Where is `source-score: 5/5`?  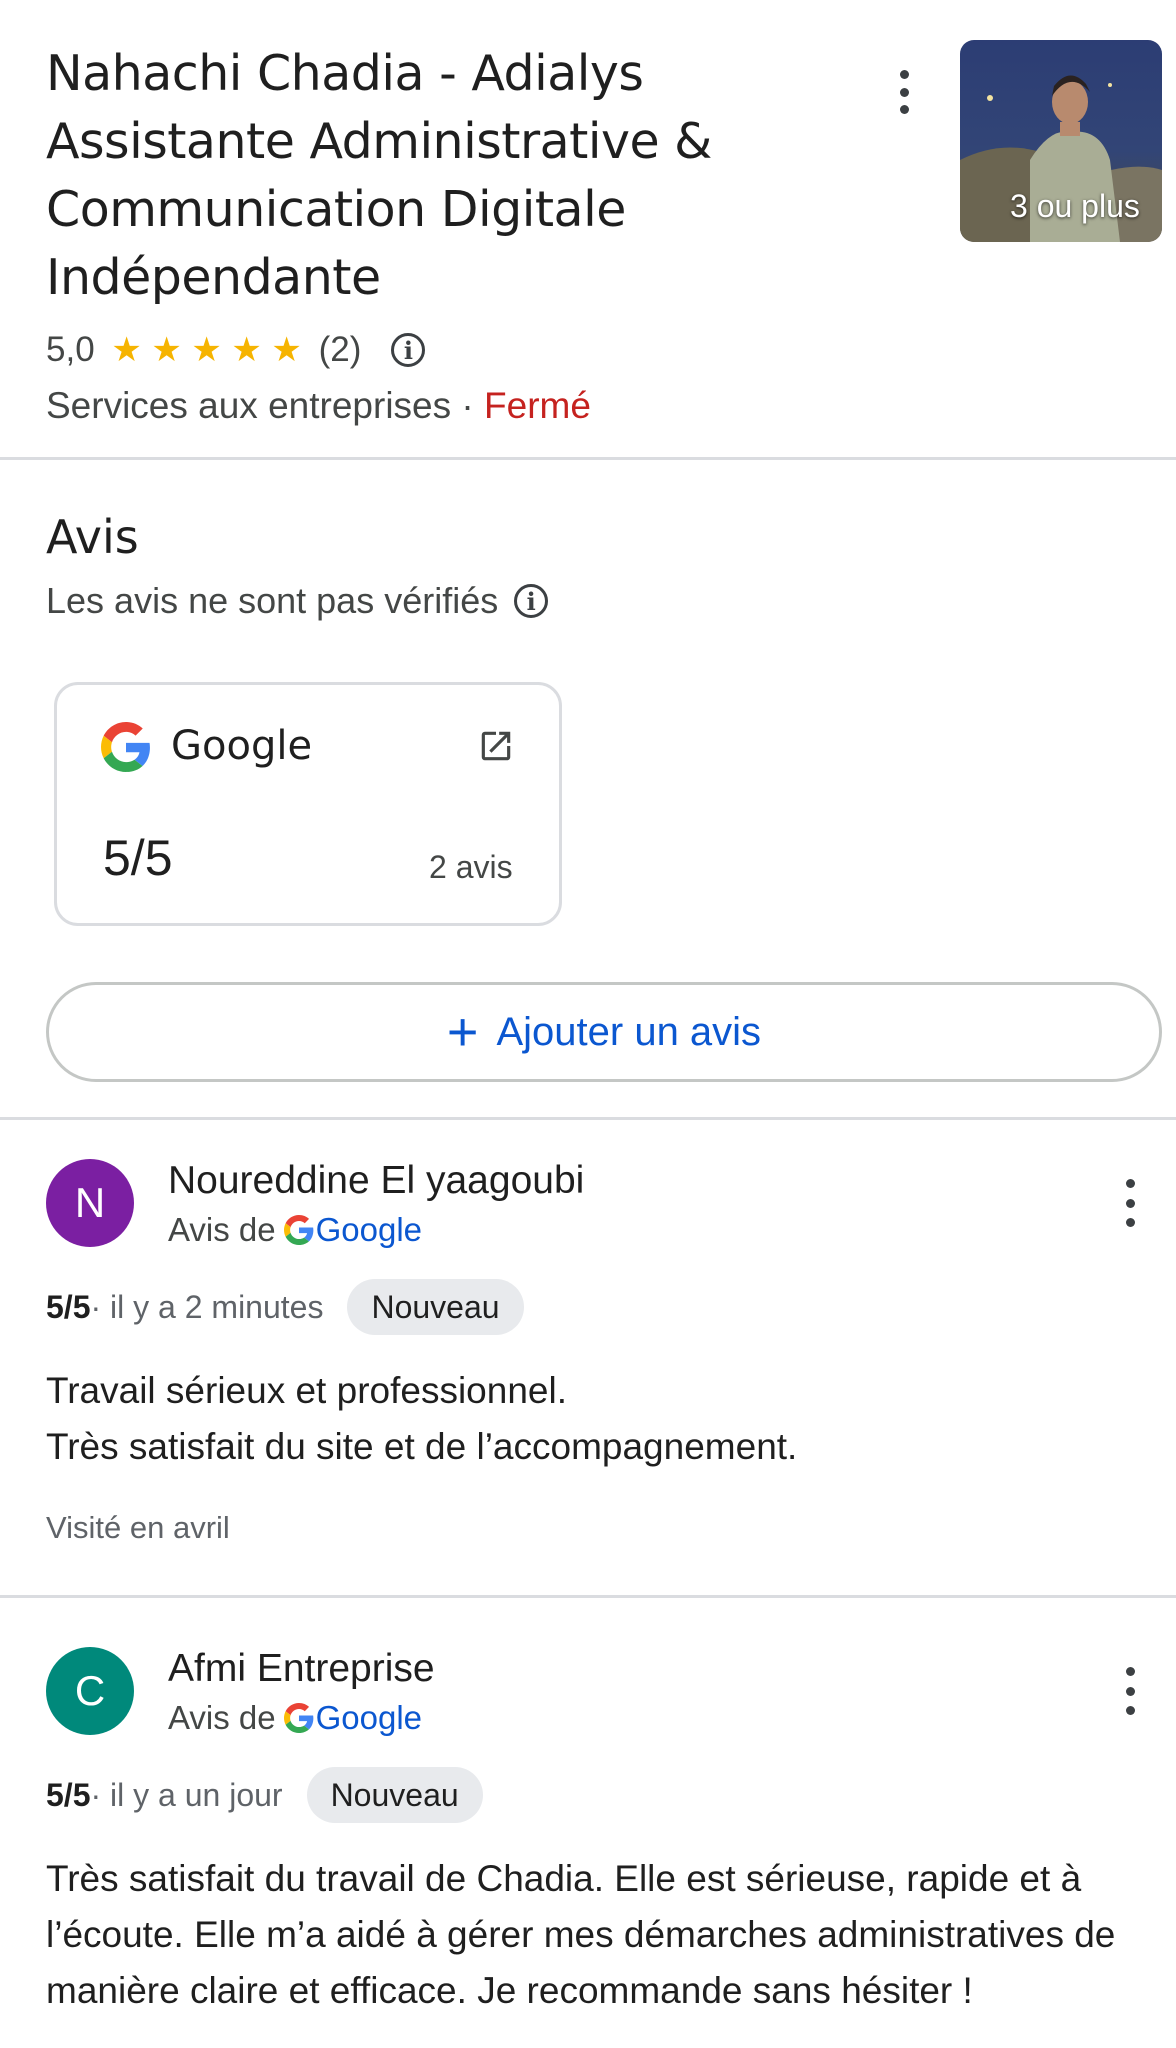
source-score: 5/5 is located at coordinates (138, 858).